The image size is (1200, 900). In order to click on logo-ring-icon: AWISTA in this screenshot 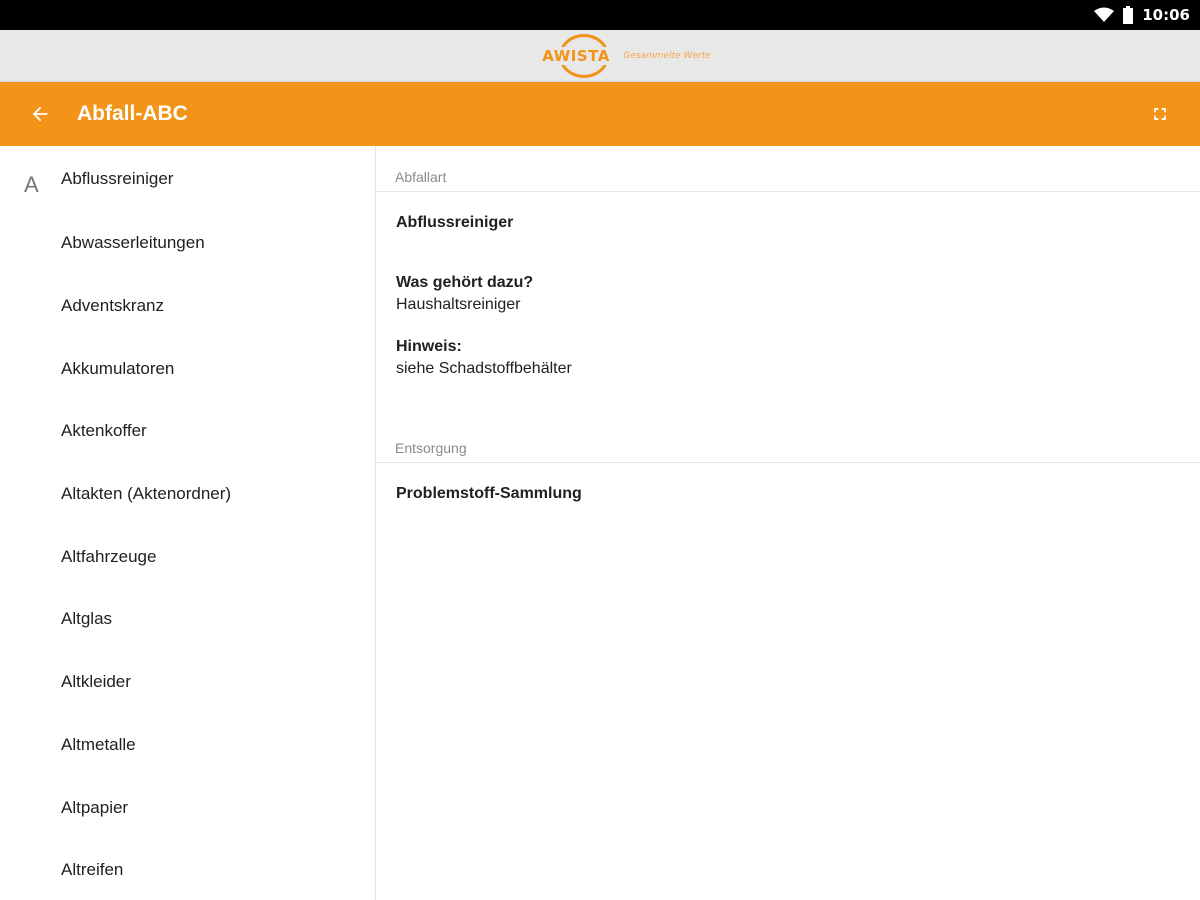, I will do `click(576, 55)`.